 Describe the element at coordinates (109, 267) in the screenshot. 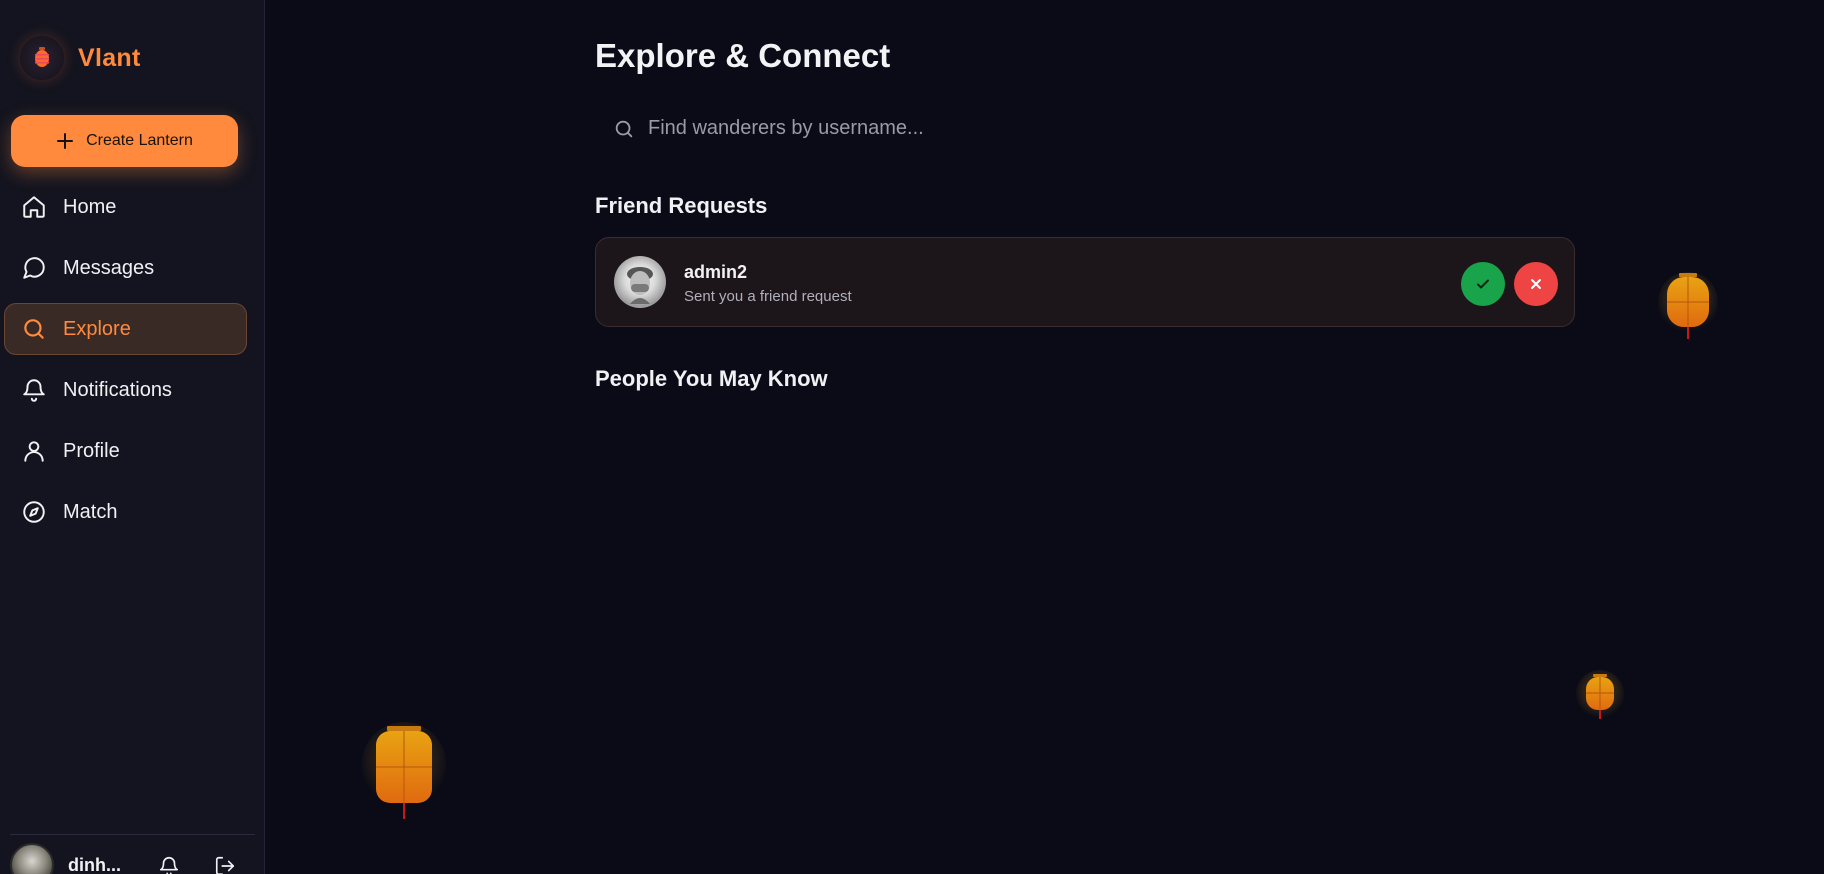

I see `sidebar-item-label: Messages` at that location.